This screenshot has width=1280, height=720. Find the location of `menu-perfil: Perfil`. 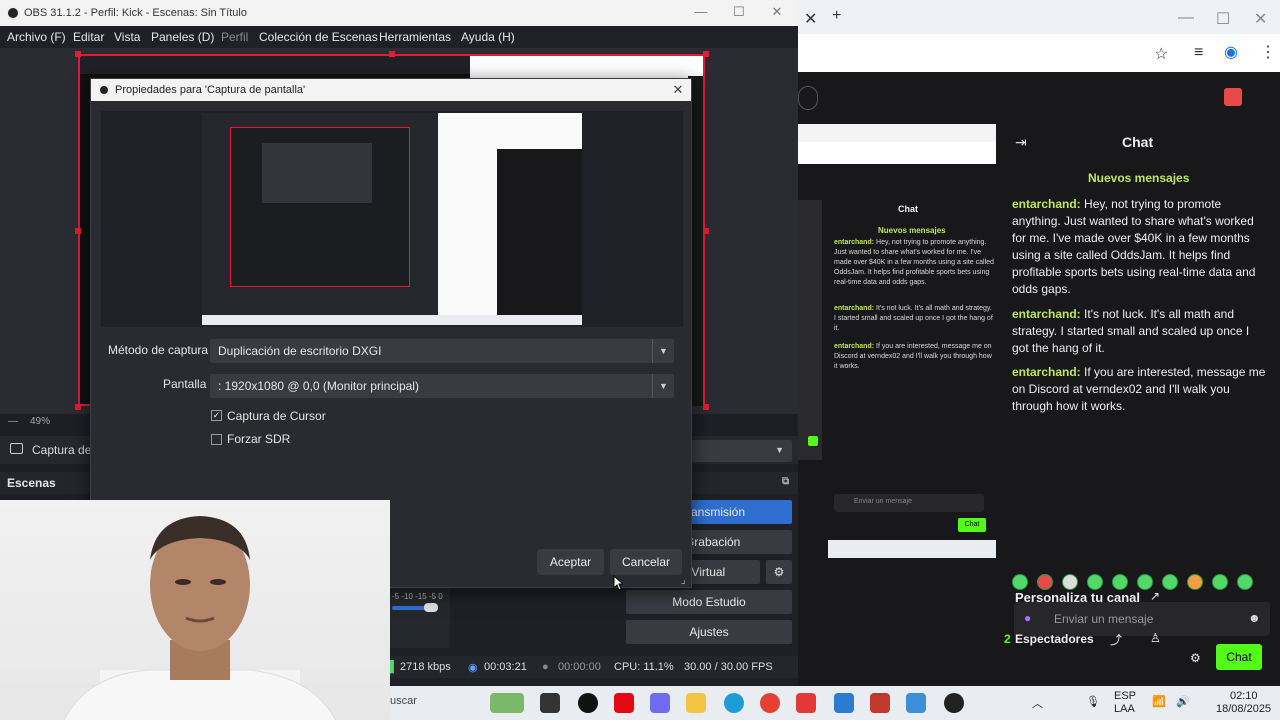

menu-perfil: Perfil is located at coordinates (234, 37).